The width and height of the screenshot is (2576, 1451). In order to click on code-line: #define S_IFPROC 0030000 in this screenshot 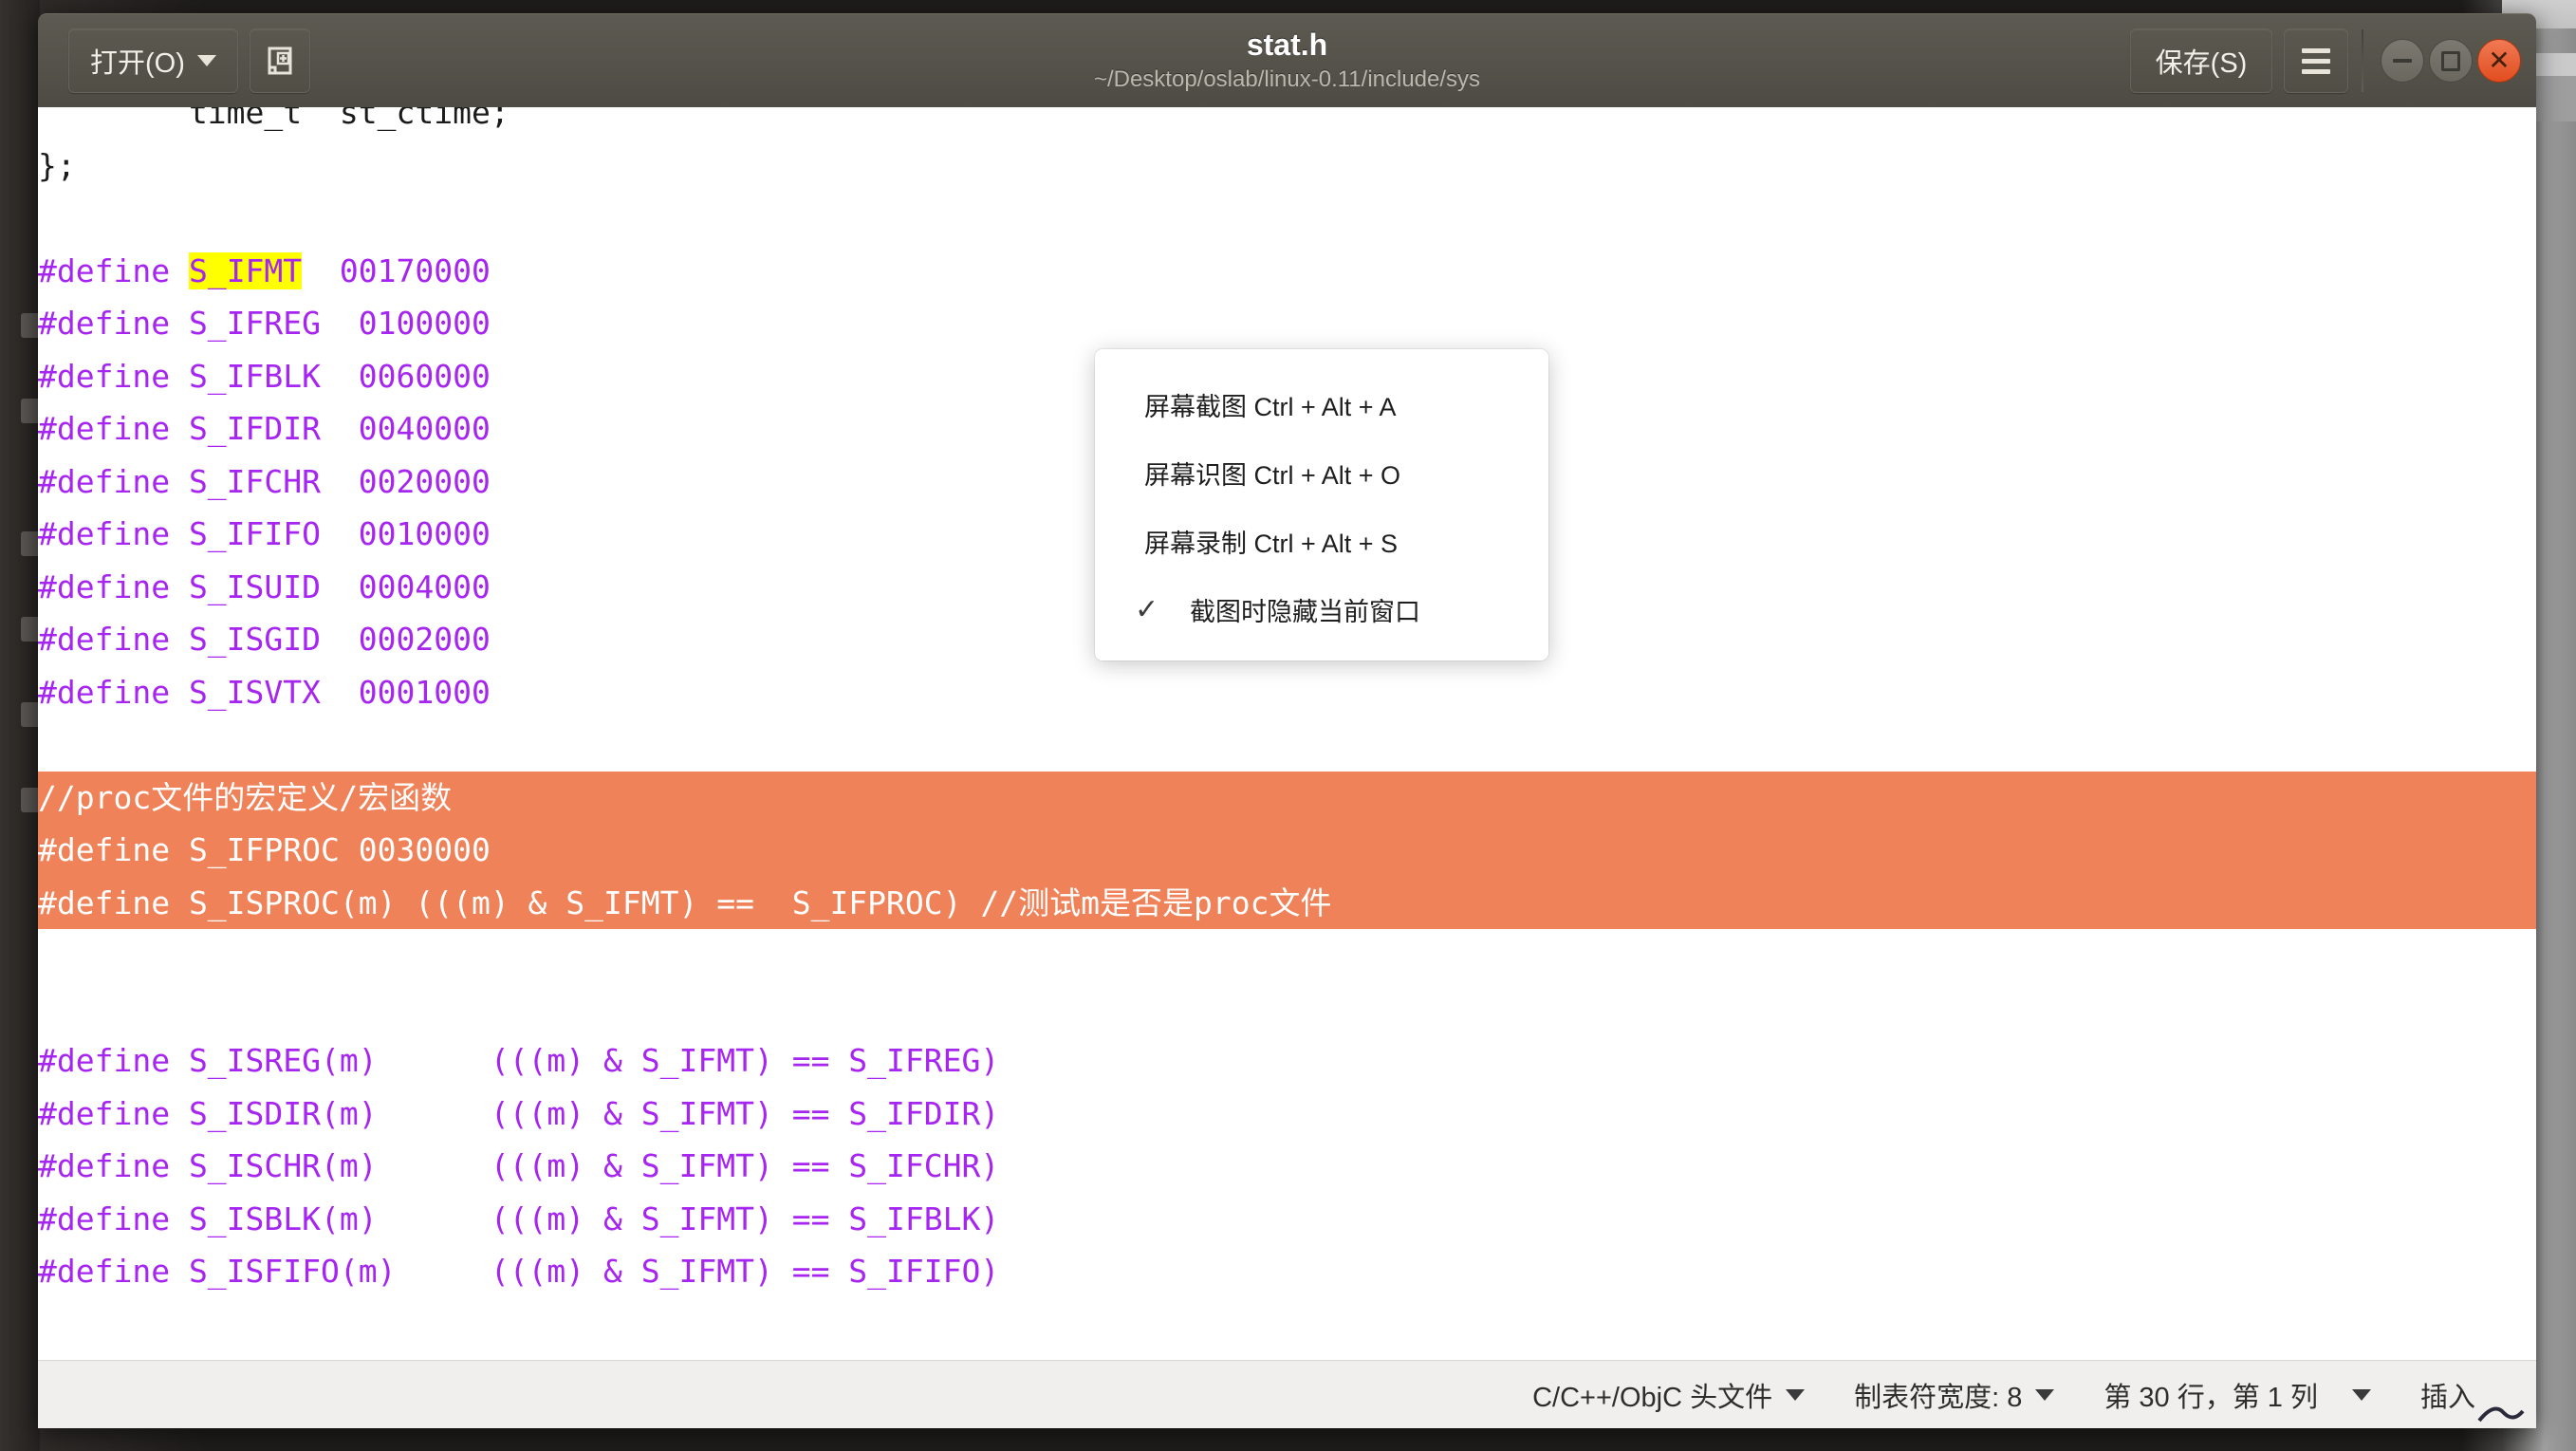, I will do `click(1287, 851)`.